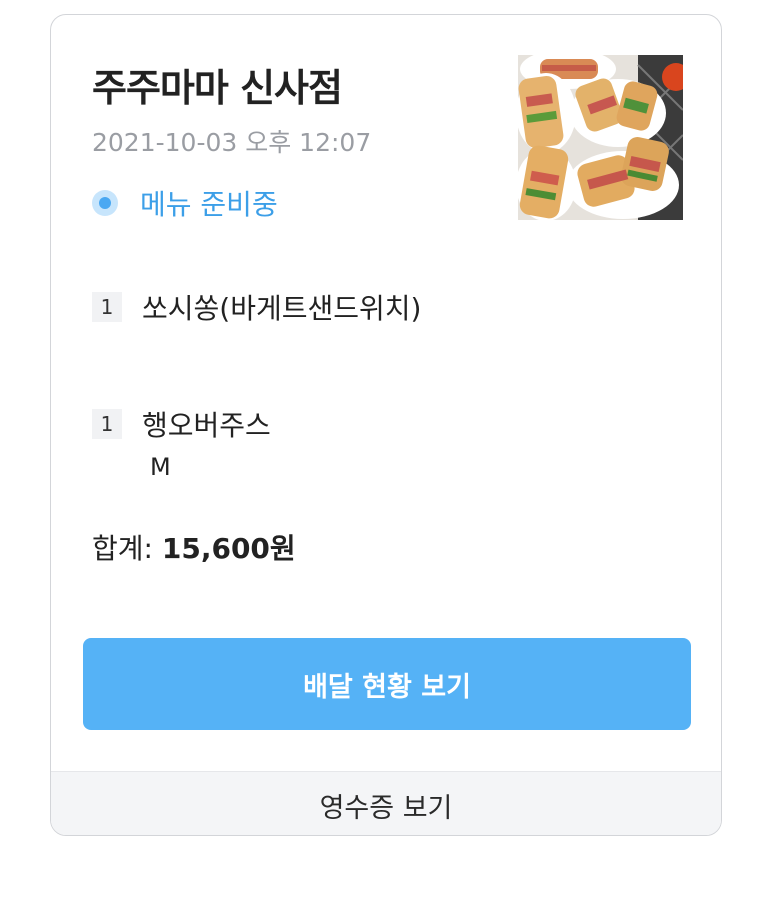  Describe the element at coordinates (206, 425) in the screenshot. I see `menu-item-name: 행오버주스` at that location.